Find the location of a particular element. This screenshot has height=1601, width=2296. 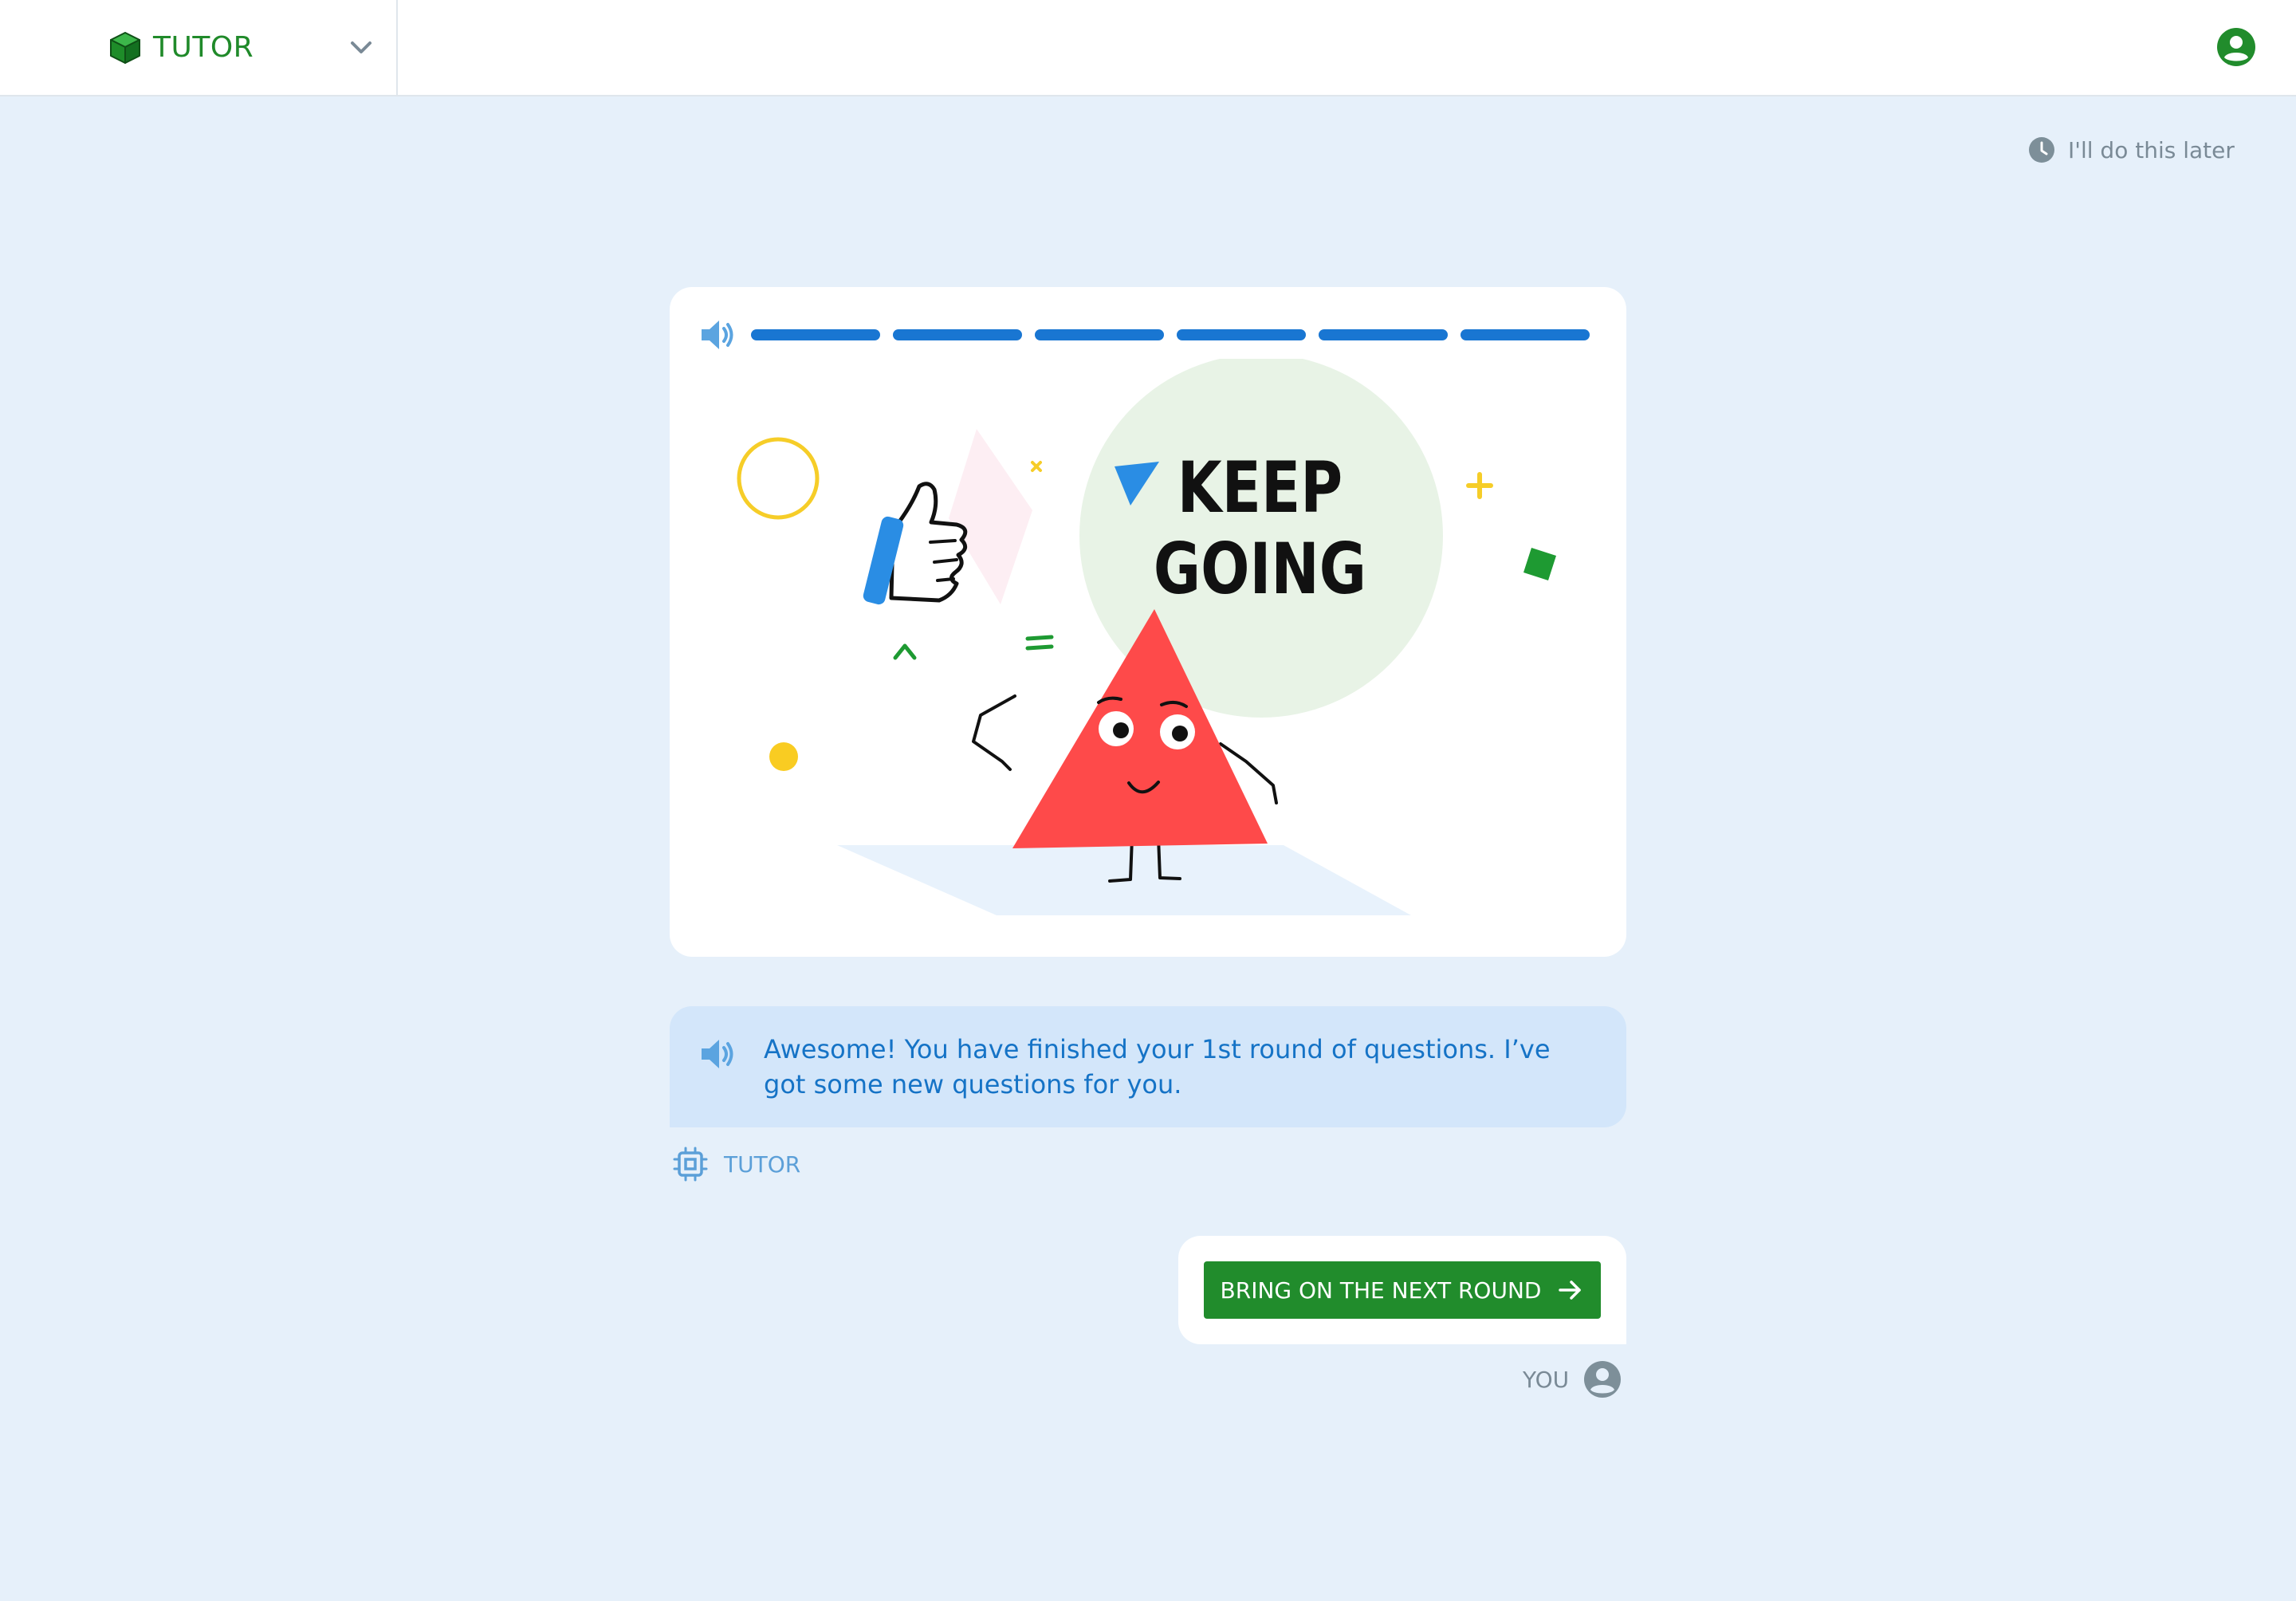

user-sender-tag: YOU is located at coordinates (1572, 1379).